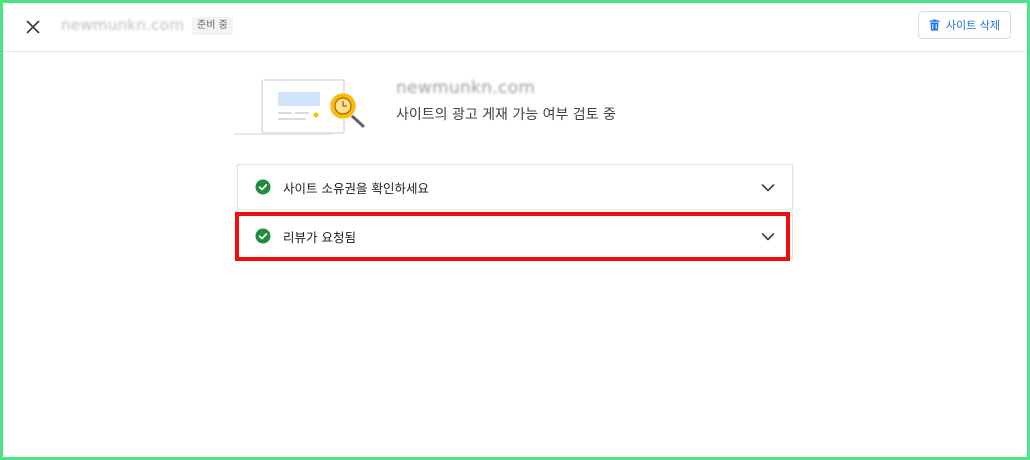 This screenshot has width=1030, height=460. I want to click on trash-icon, so click(934, 25).